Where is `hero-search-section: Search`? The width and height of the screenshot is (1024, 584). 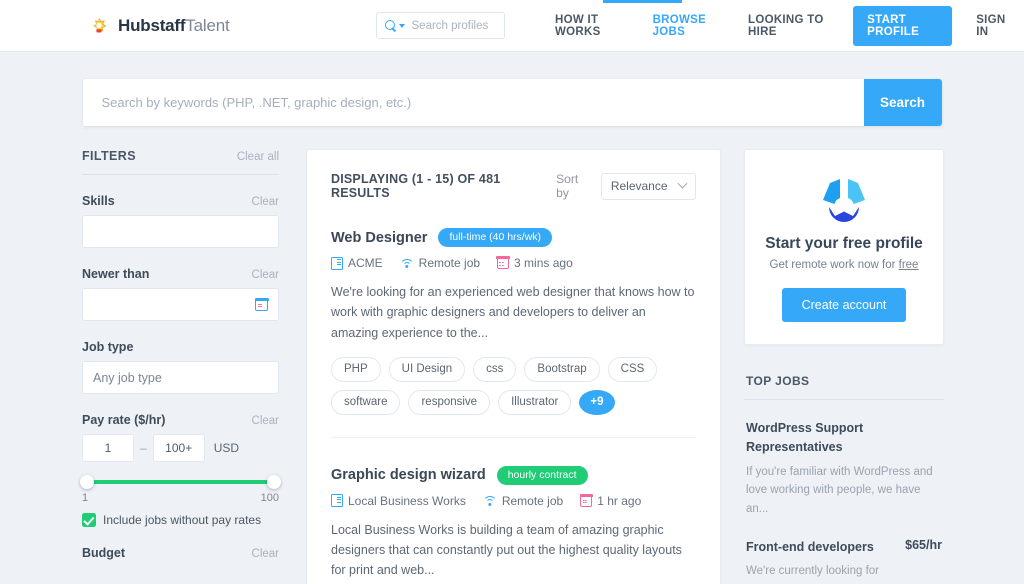 hero-search-section: Search is located at coordinates (512, 89).